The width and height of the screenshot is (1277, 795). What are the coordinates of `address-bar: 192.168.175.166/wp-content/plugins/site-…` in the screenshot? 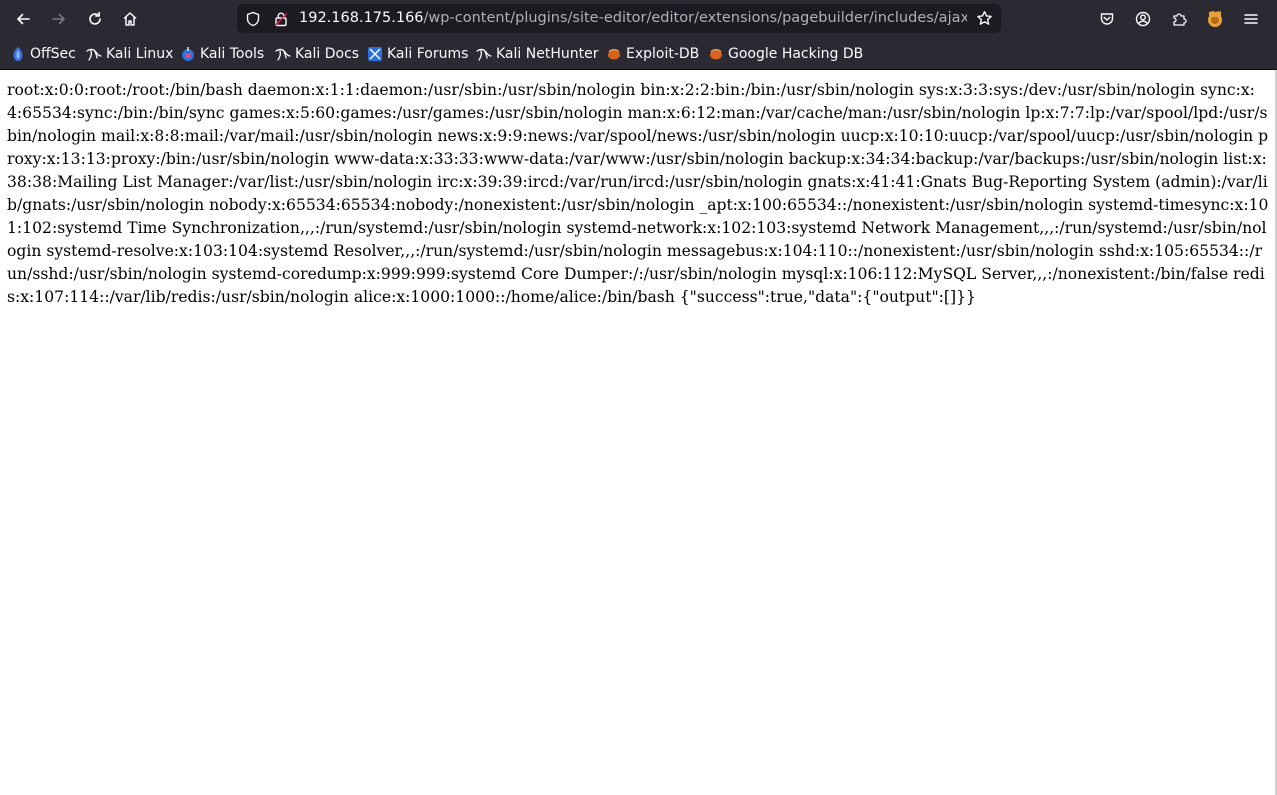 It's located at (619, 18).